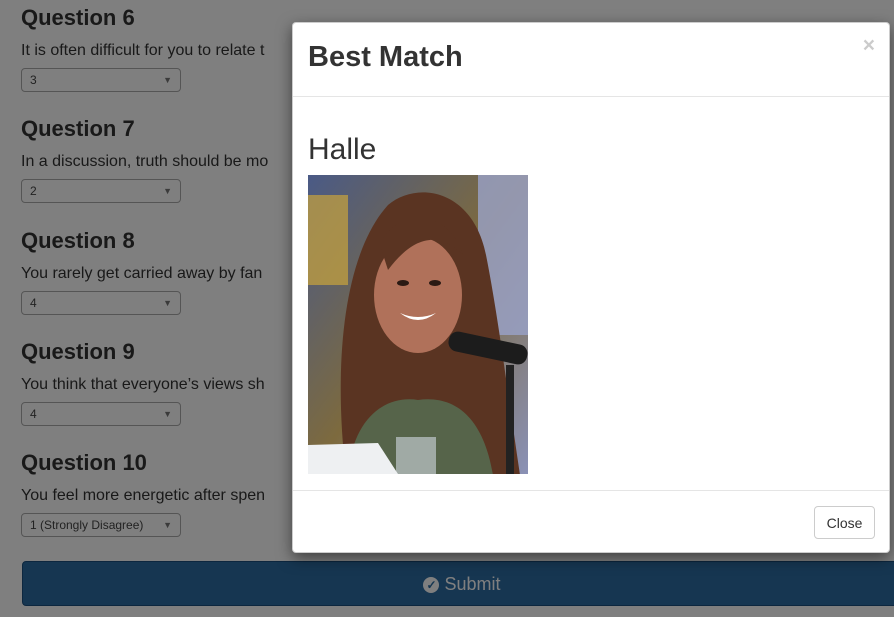 The height and width of the screenshot is (617, 894). I want to click on match-name: Halle, so click(342, 149).